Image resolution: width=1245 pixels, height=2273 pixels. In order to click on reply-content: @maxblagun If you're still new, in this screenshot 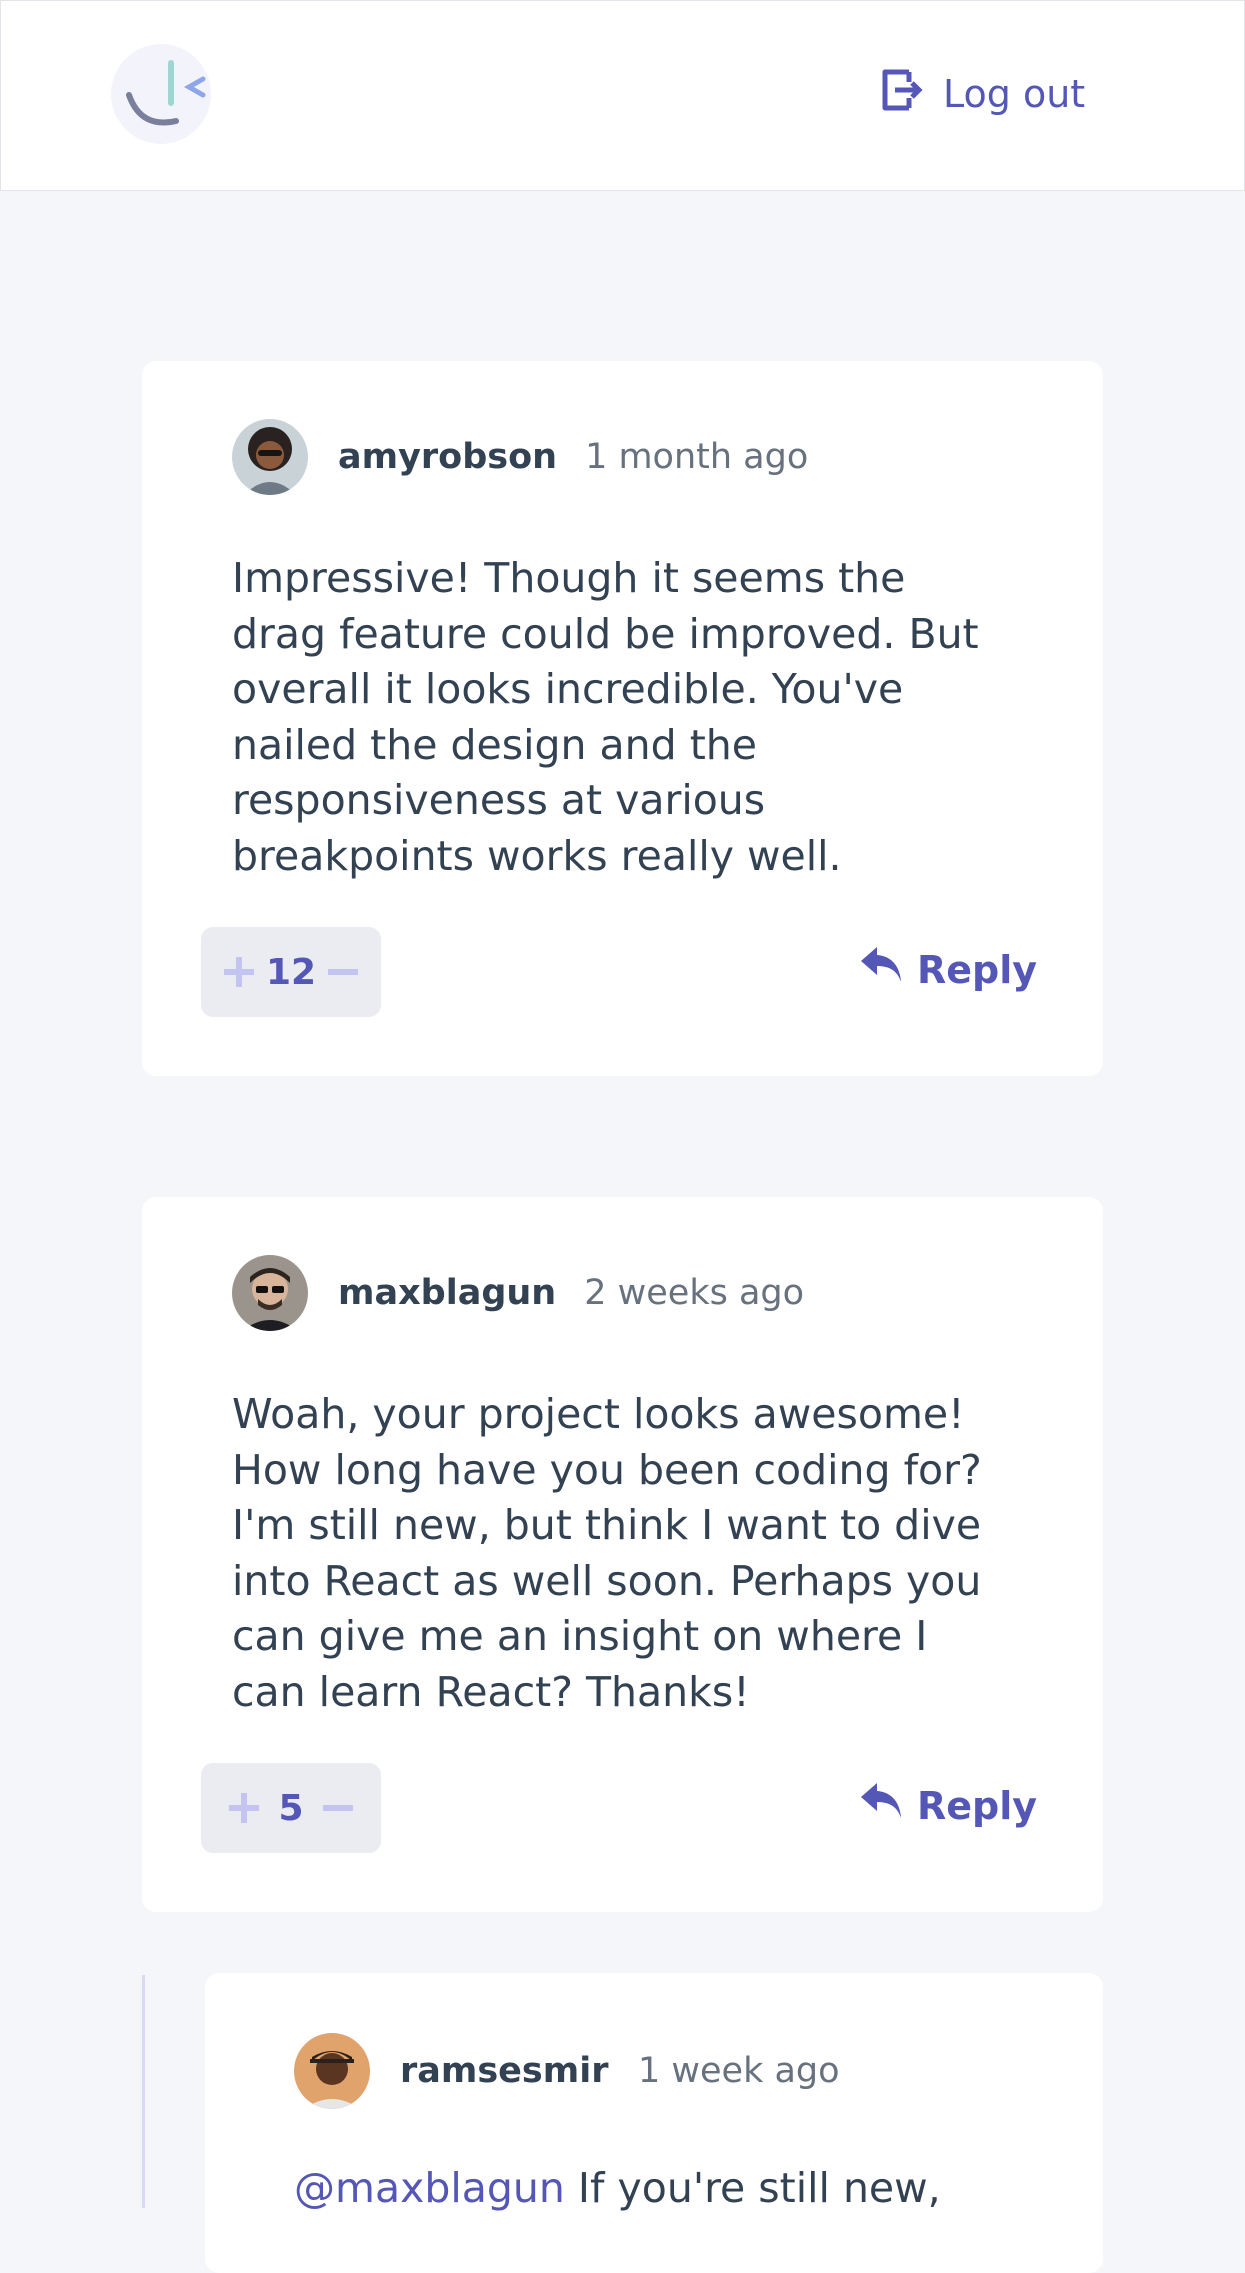, I will do `click(644, 2189)`.